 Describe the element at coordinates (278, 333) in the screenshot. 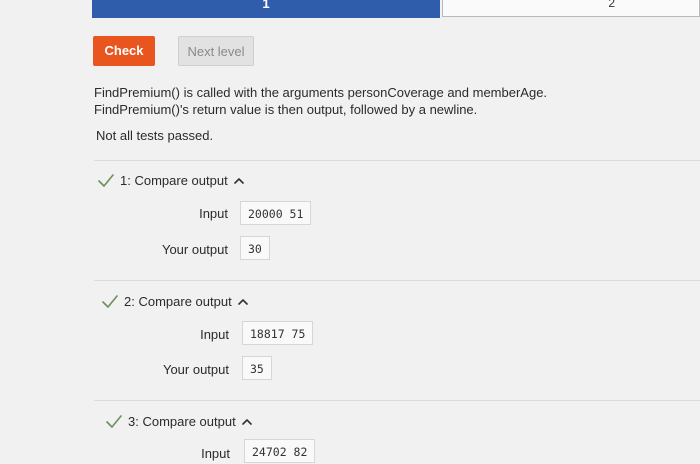

I see `test-2-input-value: 18817 75` at that location.